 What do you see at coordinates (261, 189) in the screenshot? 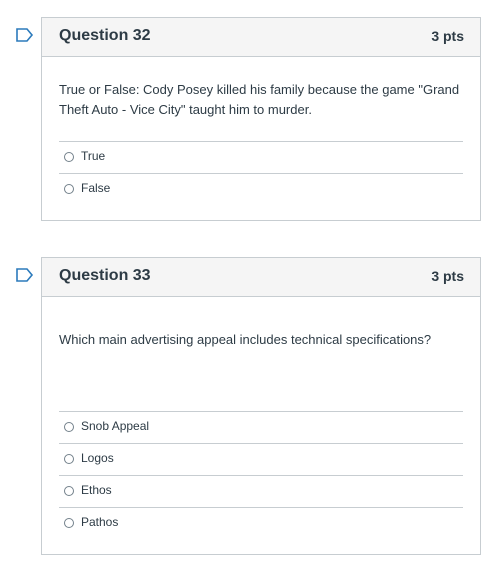
I see `answer-option: False` at bounding box center [261, 189].